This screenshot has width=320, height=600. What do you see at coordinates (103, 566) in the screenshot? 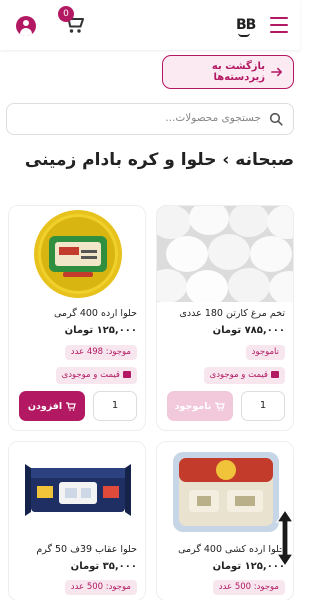
I see `product-price: ۳۵,۰۰۰ تومان` at bounding box center [103, 566].